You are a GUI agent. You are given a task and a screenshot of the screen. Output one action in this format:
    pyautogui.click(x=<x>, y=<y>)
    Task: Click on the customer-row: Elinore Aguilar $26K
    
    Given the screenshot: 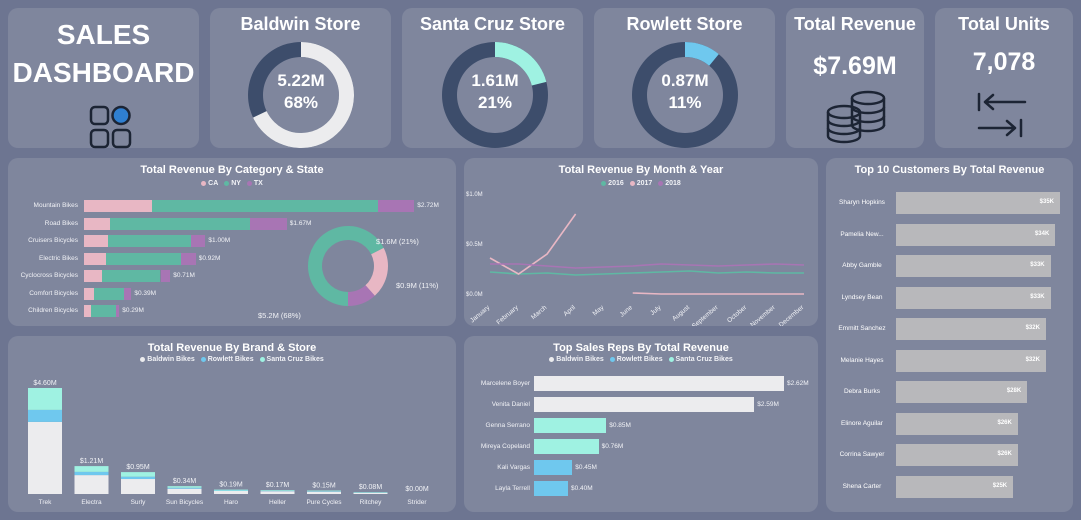 What is the action you would take?
    pyautogui.click(x=949, y=423)
    